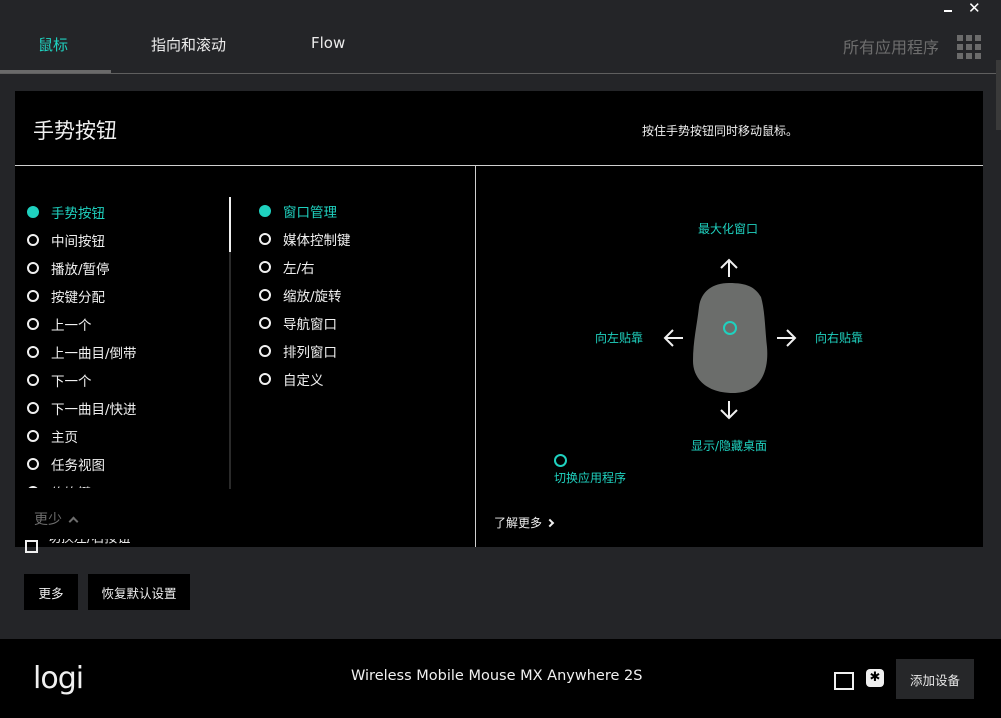  Describe the element at coordinates (729, 410) in the screenshot. I see `arrow-down-icon` at that location.